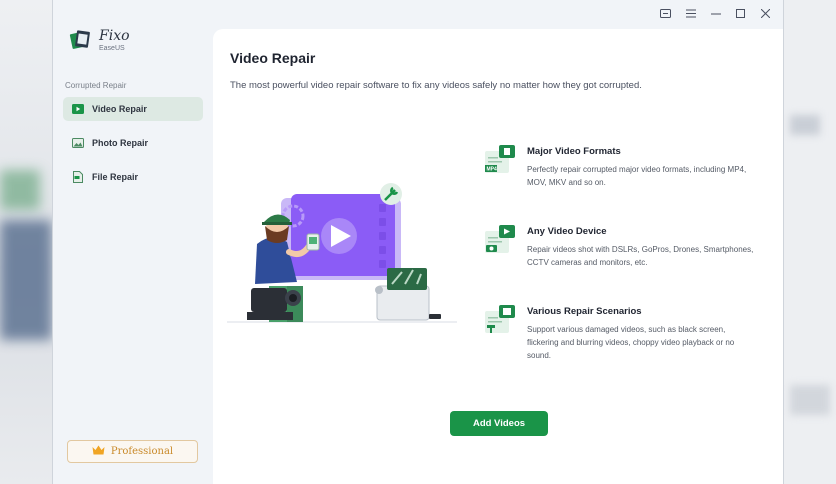 This screenshot has height=484, width=836. Describe the element at coordinates (665, 13) in the screenshot. I see `feedback-icon` at that location.